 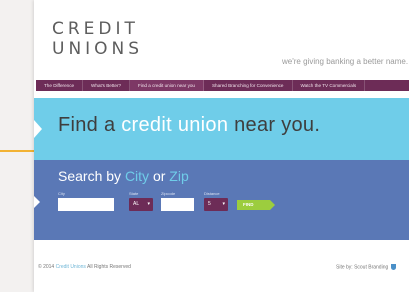 I want to click on hero-pre: Find a, so click(x=90, y=125).